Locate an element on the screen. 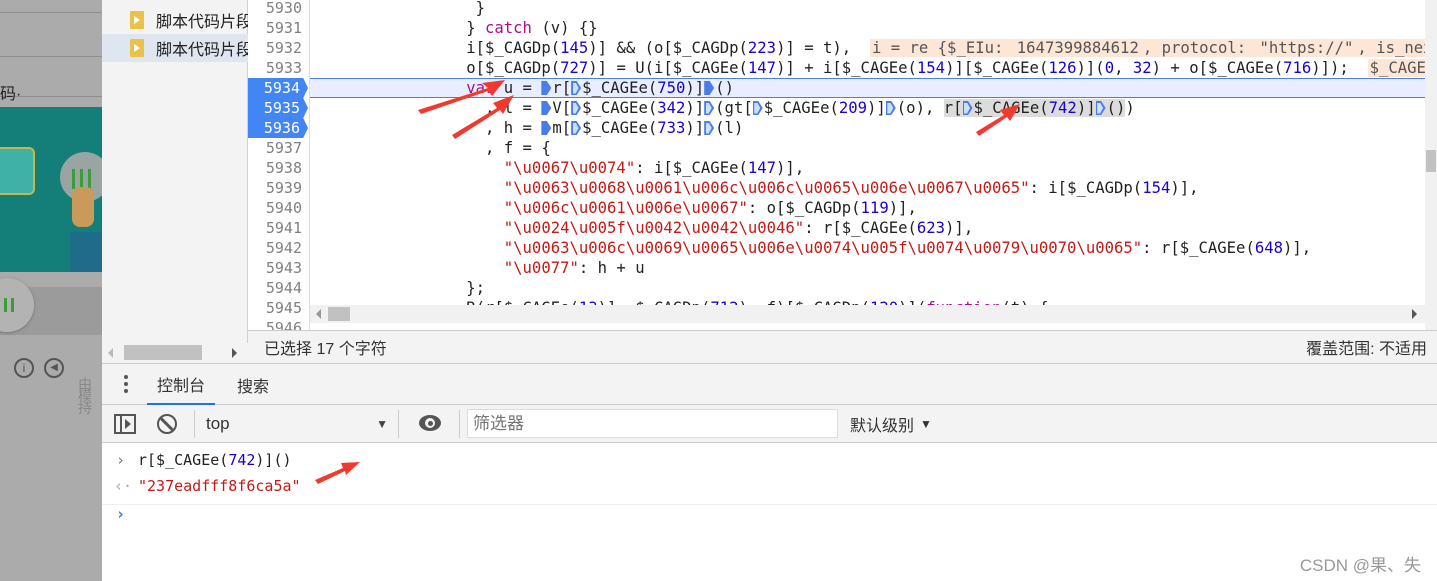 The height and width of the screenshot is (581, 1437). editor-horizontal-scrollbar is located at coordinates (867, 314).